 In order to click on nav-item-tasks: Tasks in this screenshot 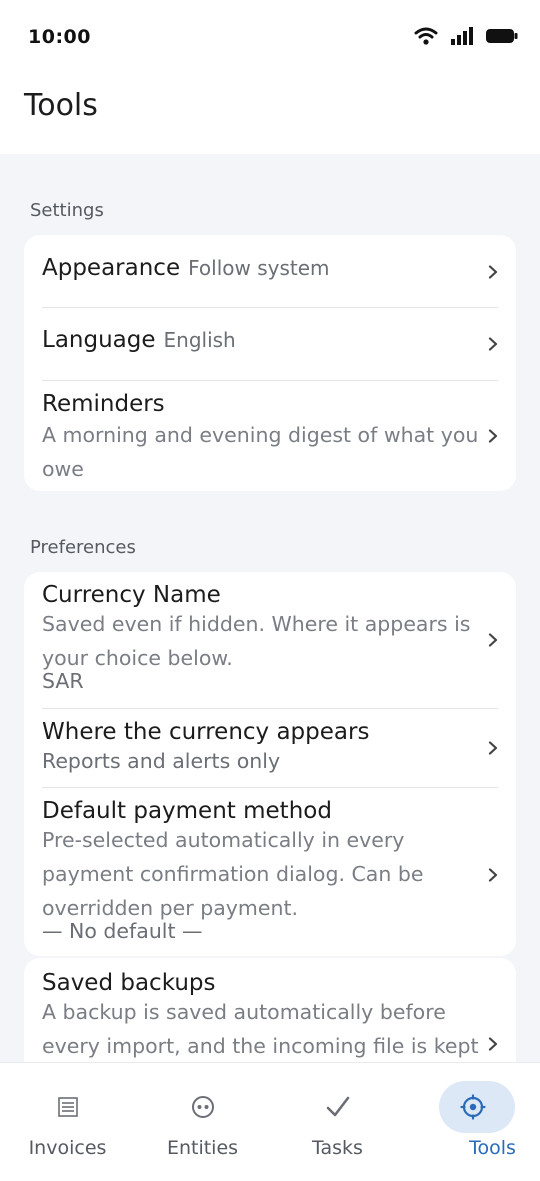, I will do `click(337, 1122)`.